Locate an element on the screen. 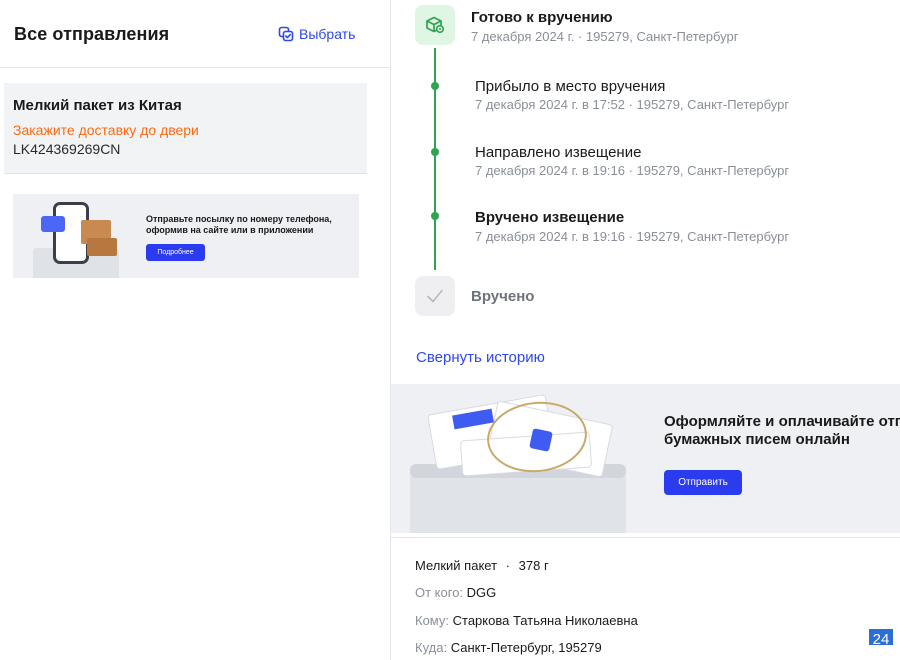 The width and height of the screenshot is (900, 660). recipient-label: Кому: is located at coordinates (432, 620).